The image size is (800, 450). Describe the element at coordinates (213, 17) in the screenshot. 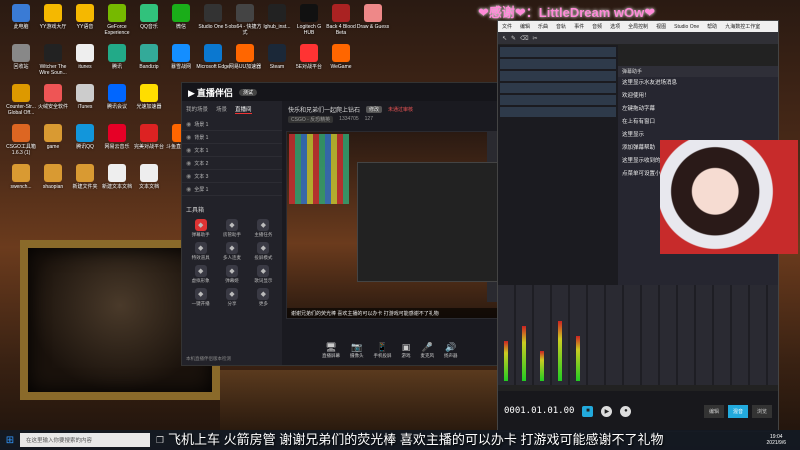

I see `desktop-icon: Studio One 5` at that location.